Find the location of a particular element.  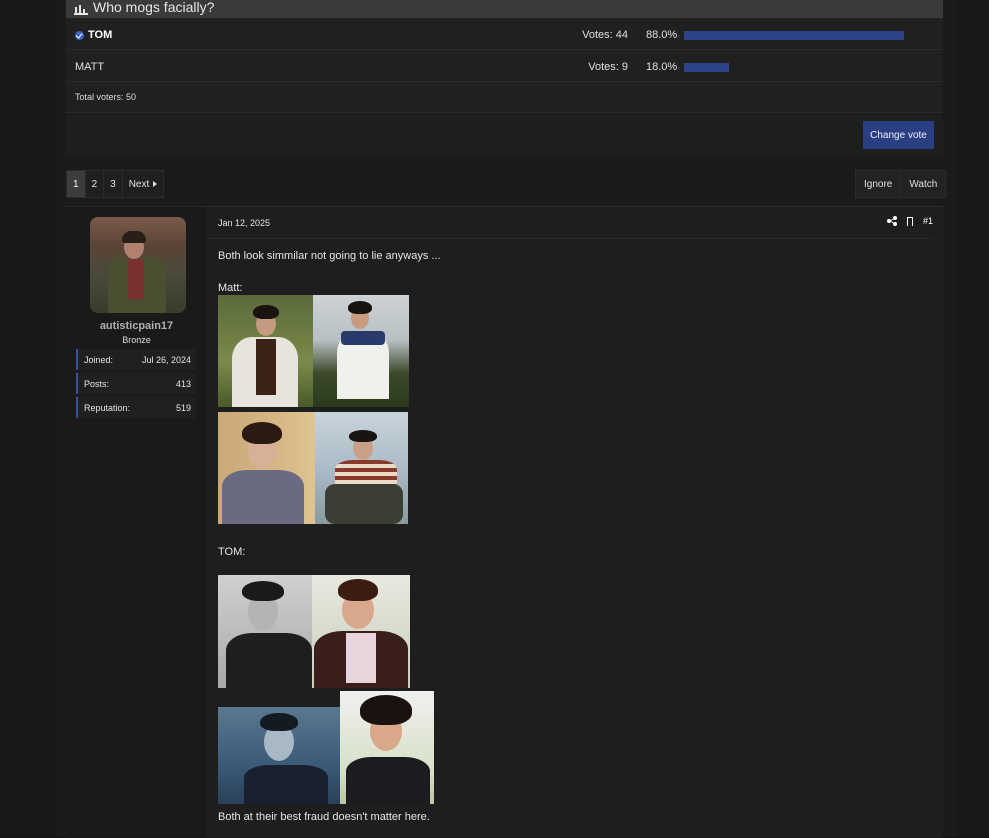

share-icon is located at coordinates (891, 221).